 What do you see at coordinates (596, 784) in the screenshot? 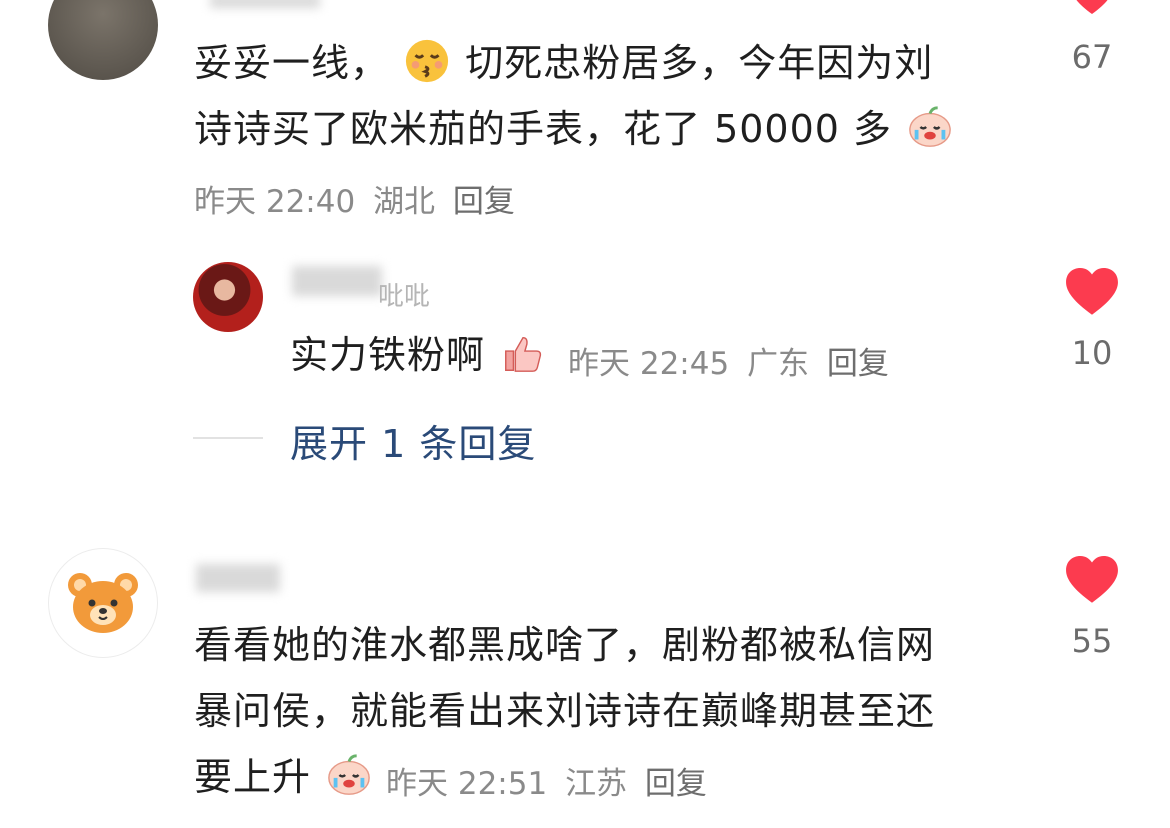
I see `comment-location: 江苏` at bounding box center [596, 784].